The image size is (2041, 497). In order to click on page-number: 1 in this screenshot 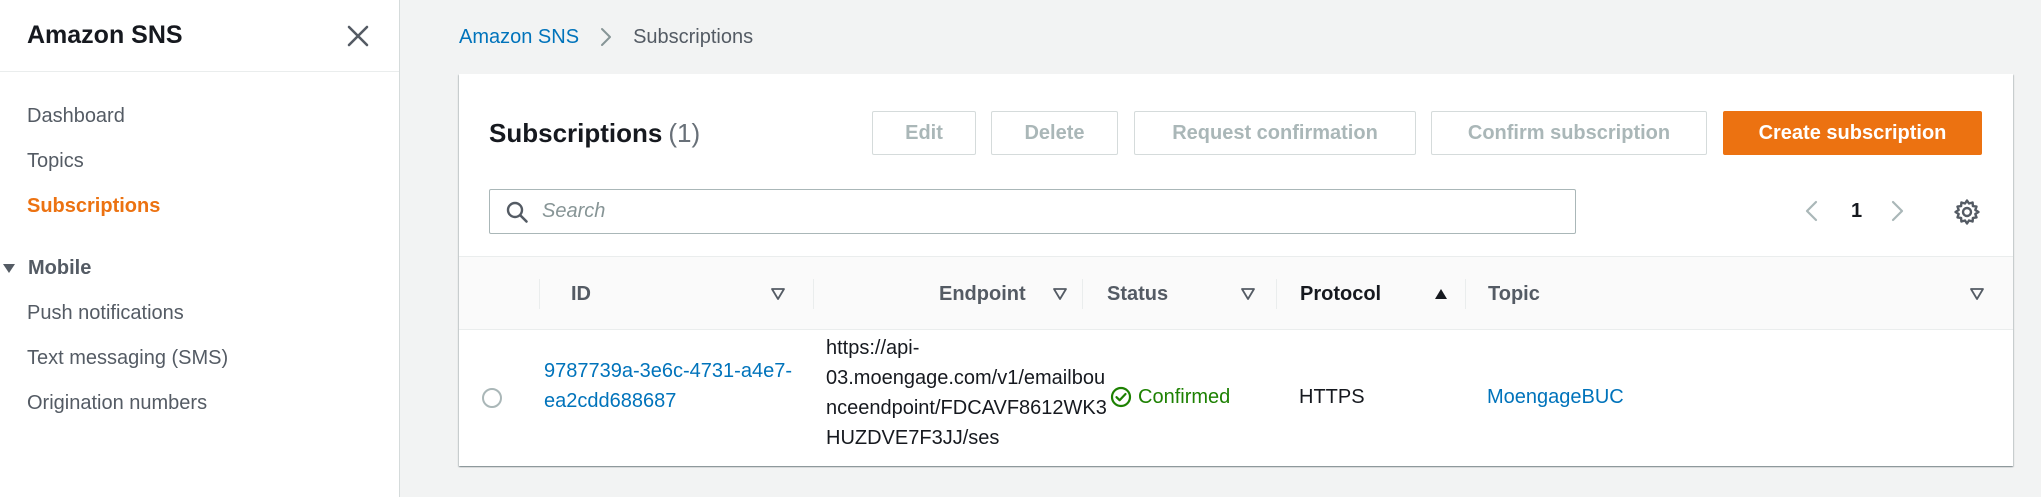, I will do `click(1856, 211)`.